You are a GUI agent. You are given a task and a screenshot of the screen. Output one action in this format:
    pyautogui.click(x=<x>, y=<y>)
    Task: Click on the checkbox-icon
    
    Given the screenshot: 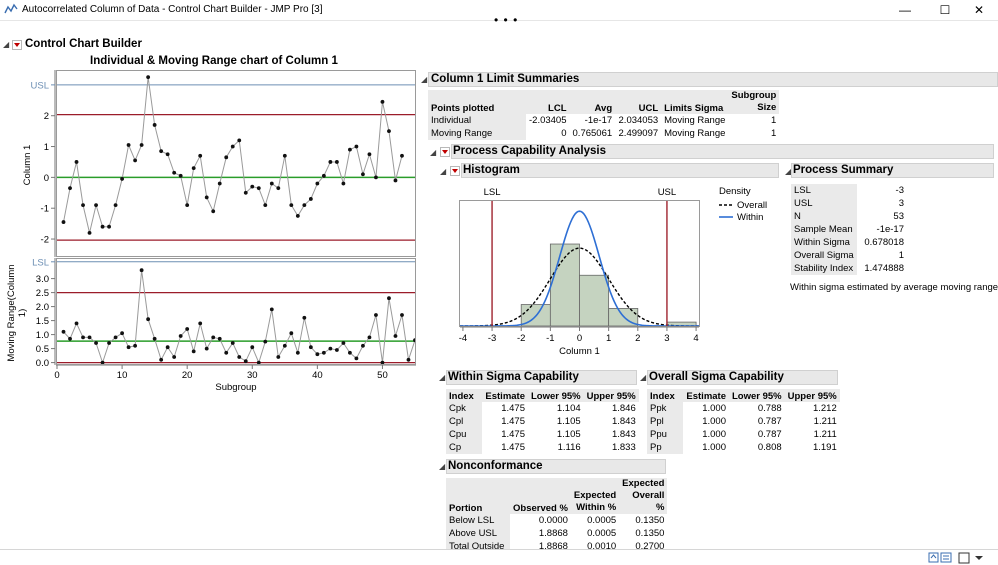 What is the action you would take?
    pyautogui.click(x=964, y=558)
    